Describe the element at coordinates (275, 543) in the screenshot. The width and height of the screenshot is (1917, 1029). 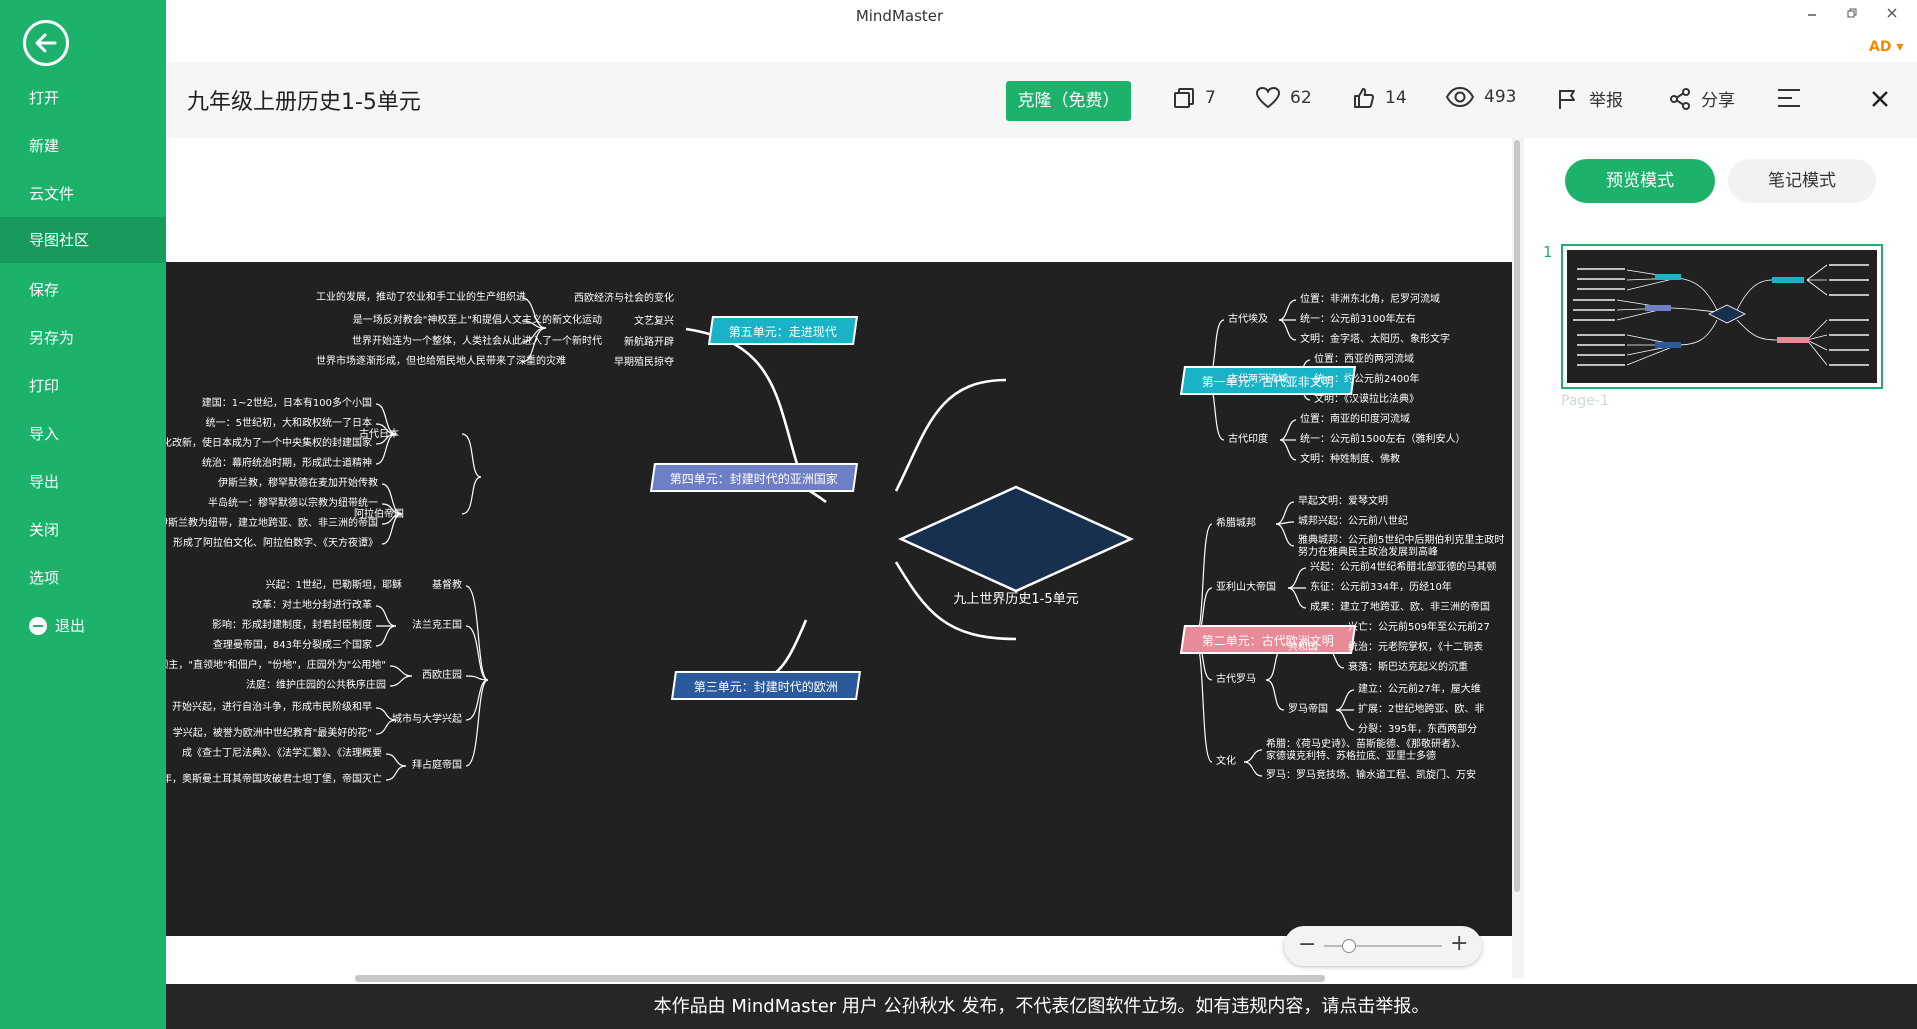
I see `u4-arab-detail: 形成了阿拉伯文化、阿拉伯数字、《天方夜谭》` at that location.